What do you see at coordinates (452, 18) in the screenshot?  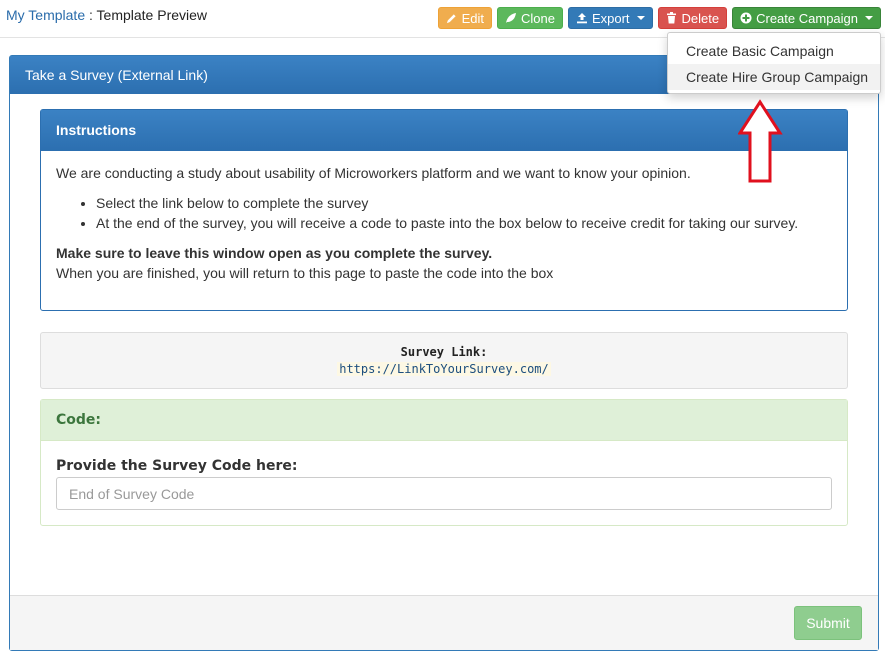 I see `pencil-icon` at bounding box center [452, 18].